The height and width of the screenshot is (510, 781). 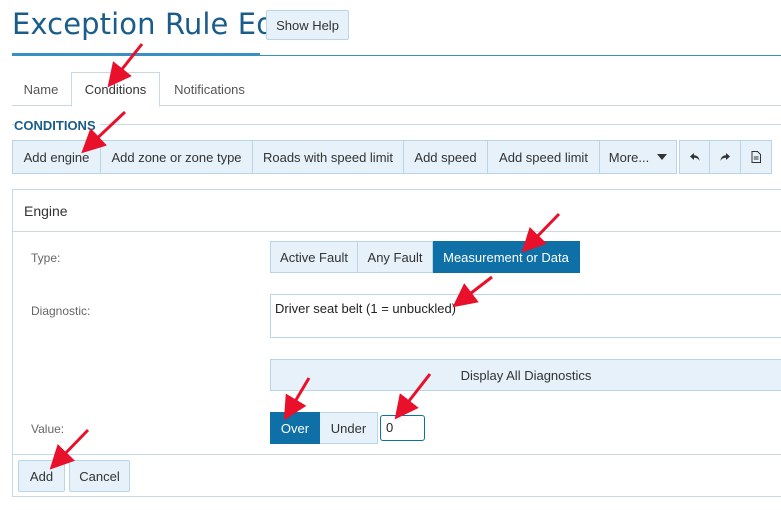 I want to click on panel-title: Engine, so click(x=397, y=211).